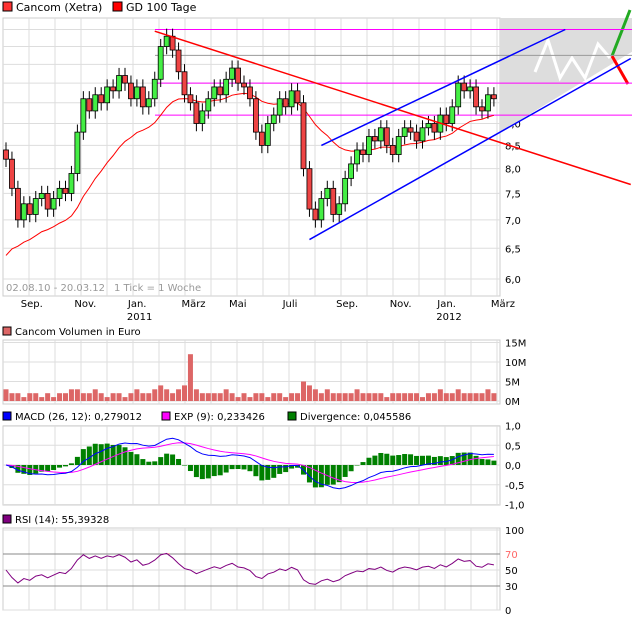 The width and height of the screenshot is (632, 618). What do you see at coordinates (515, 363) in the screenshot?
I see `y-tick-label: 10M` at bounding box center [515, 363].